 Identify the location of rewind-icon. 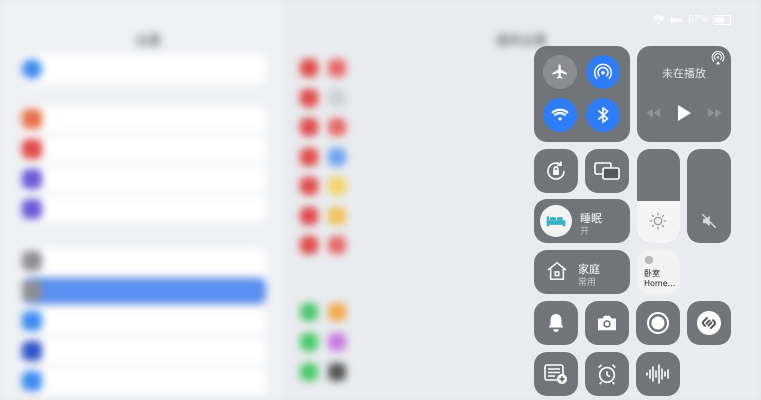
(653, 113).